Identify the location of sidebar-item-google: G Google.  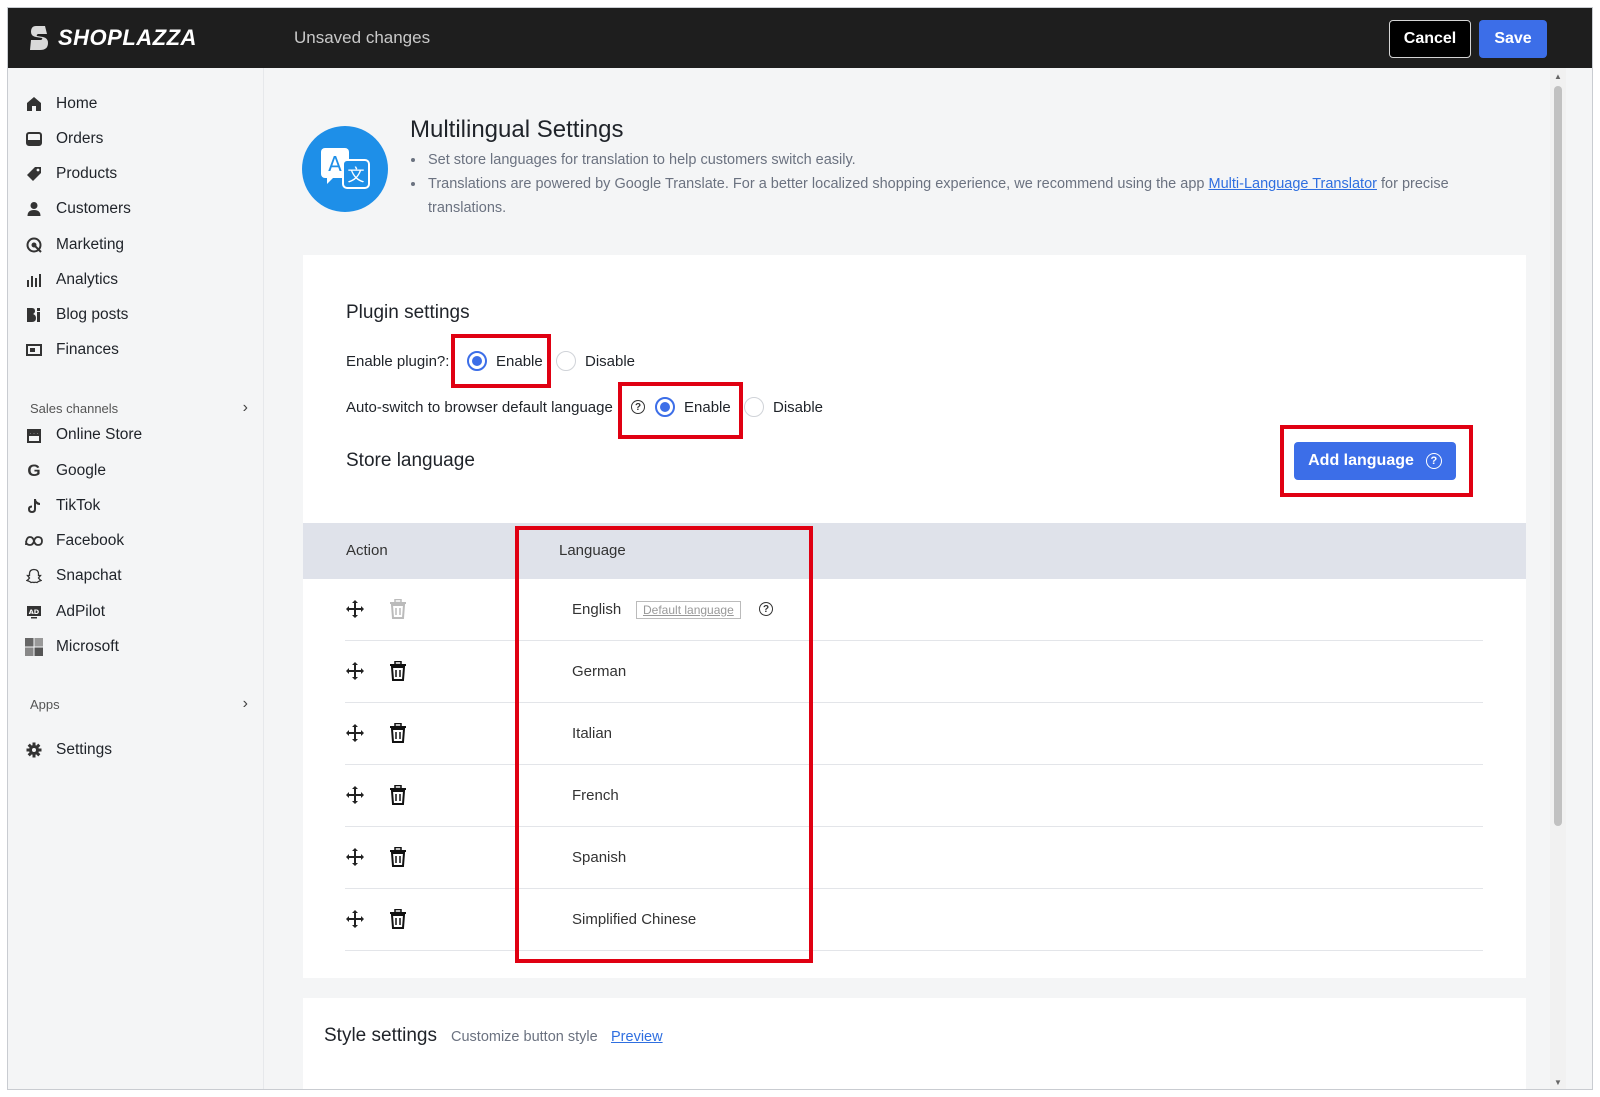
(65, 471).